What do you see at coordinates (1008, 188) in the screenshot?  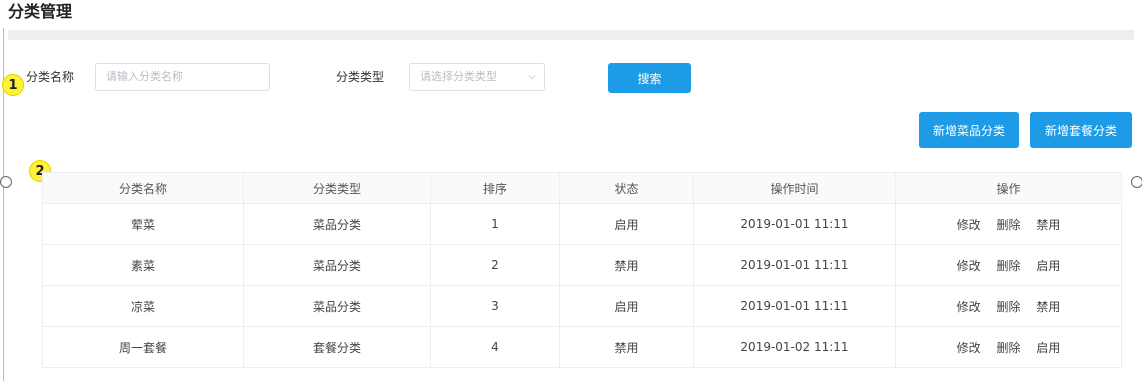 I see `col-header-ops: 操作` at bounding box center [1008, 188].